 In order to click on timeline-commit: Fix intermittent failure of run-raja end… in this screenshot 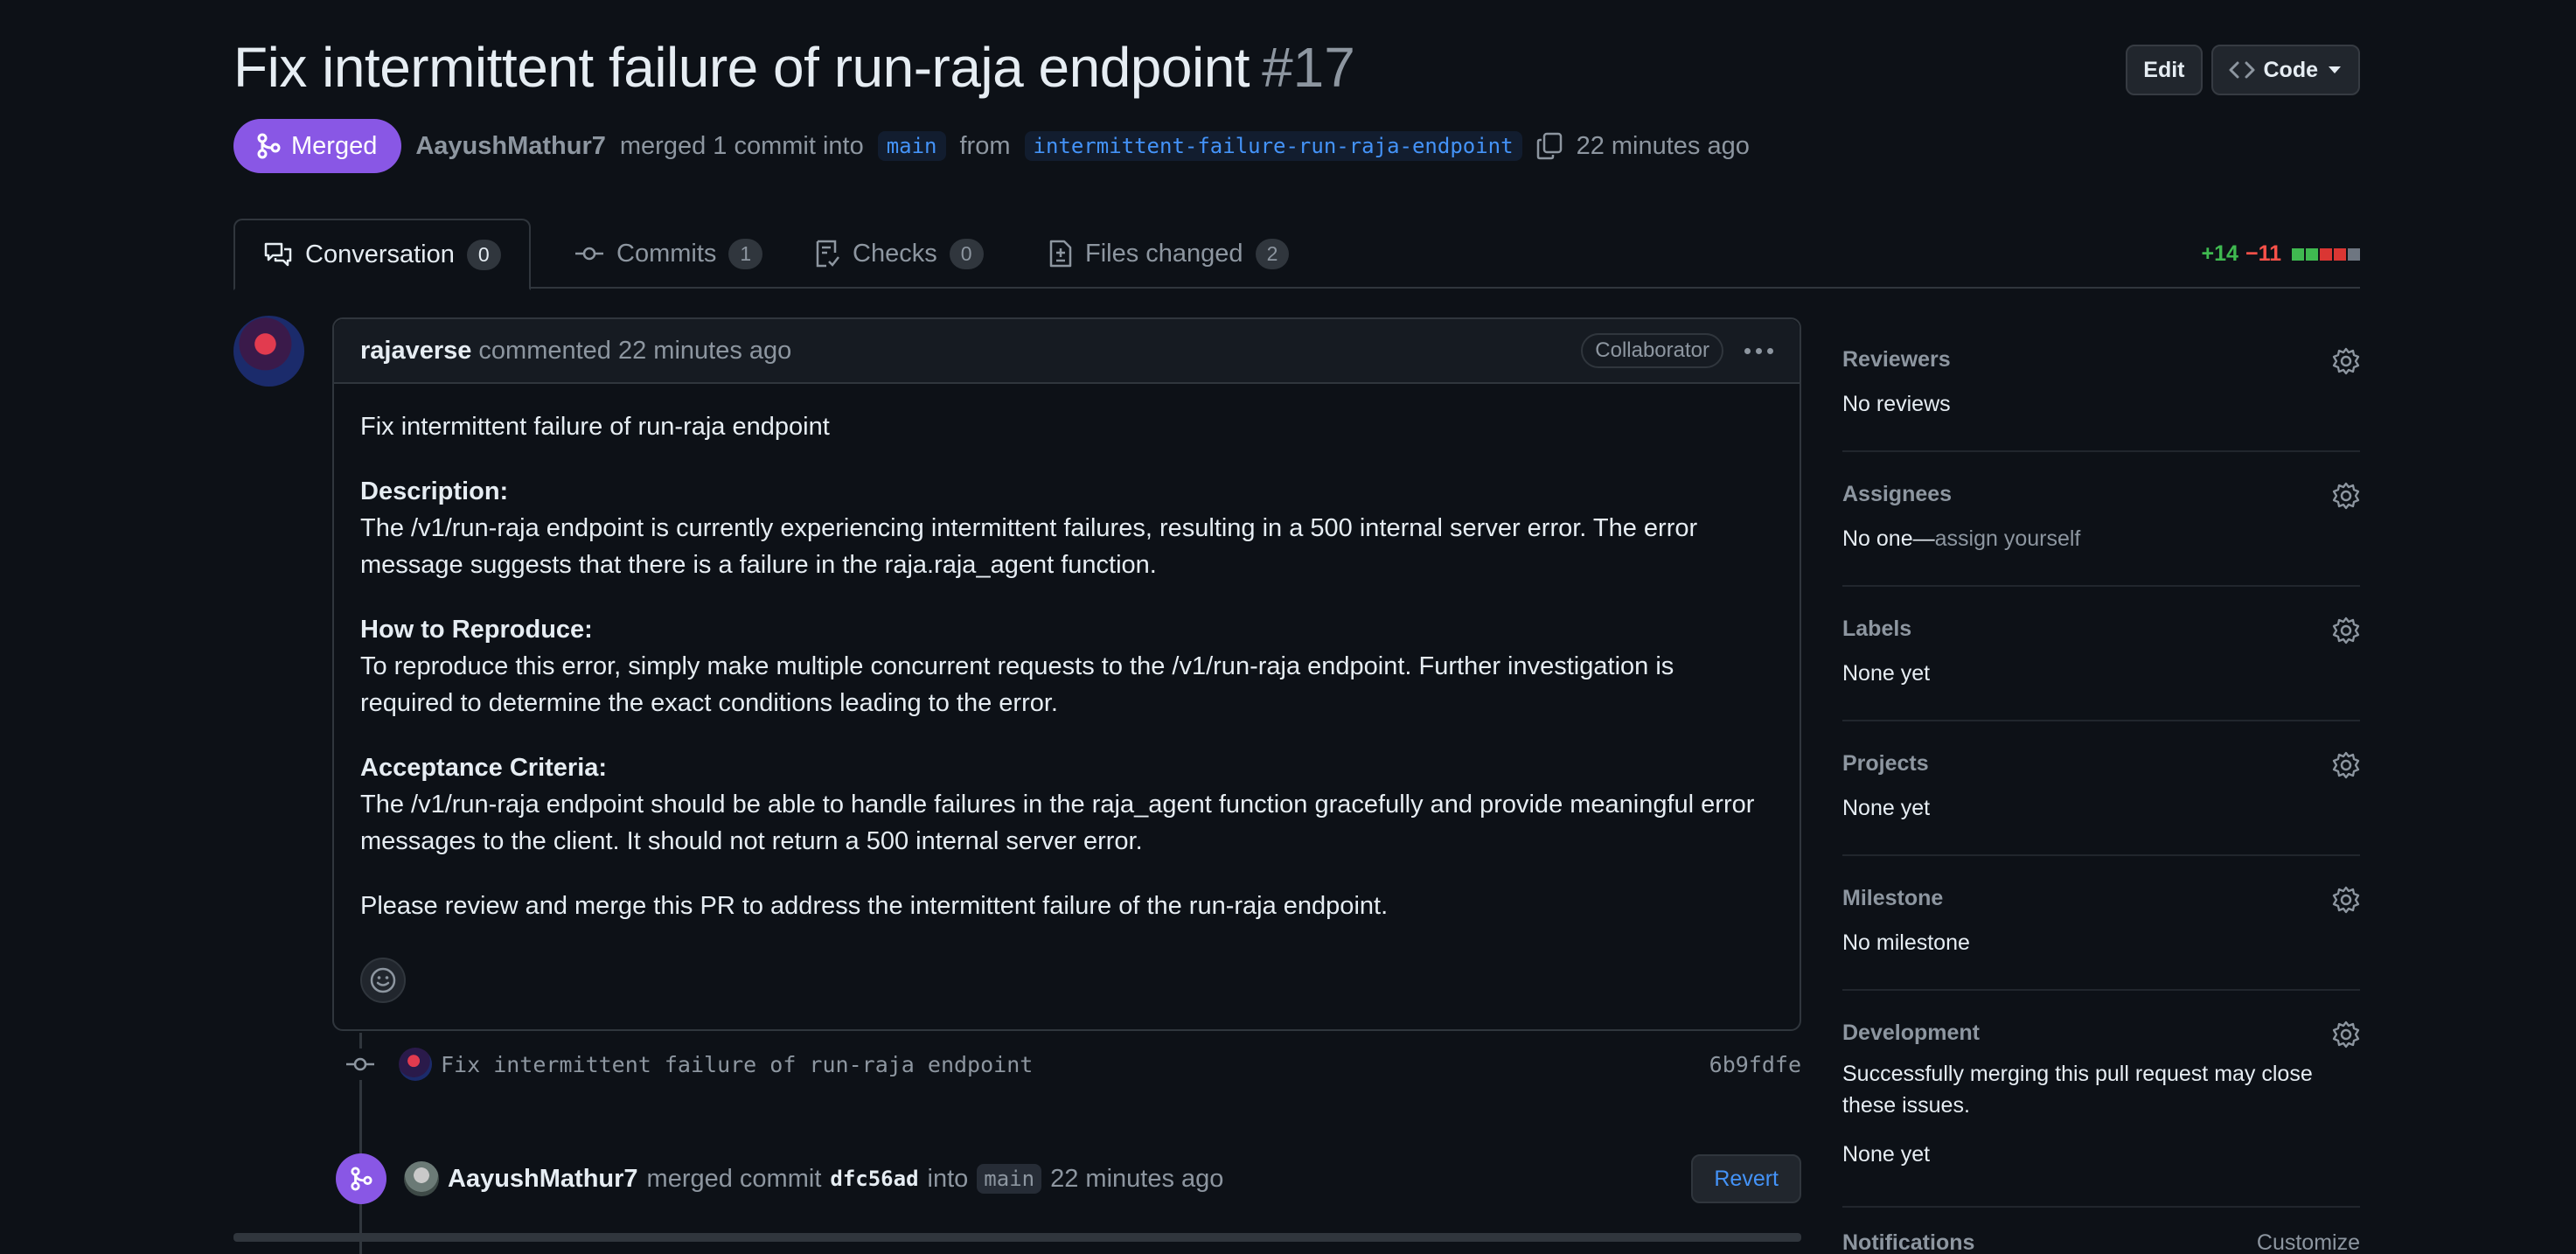, I will do `click(1073, 1064)`.